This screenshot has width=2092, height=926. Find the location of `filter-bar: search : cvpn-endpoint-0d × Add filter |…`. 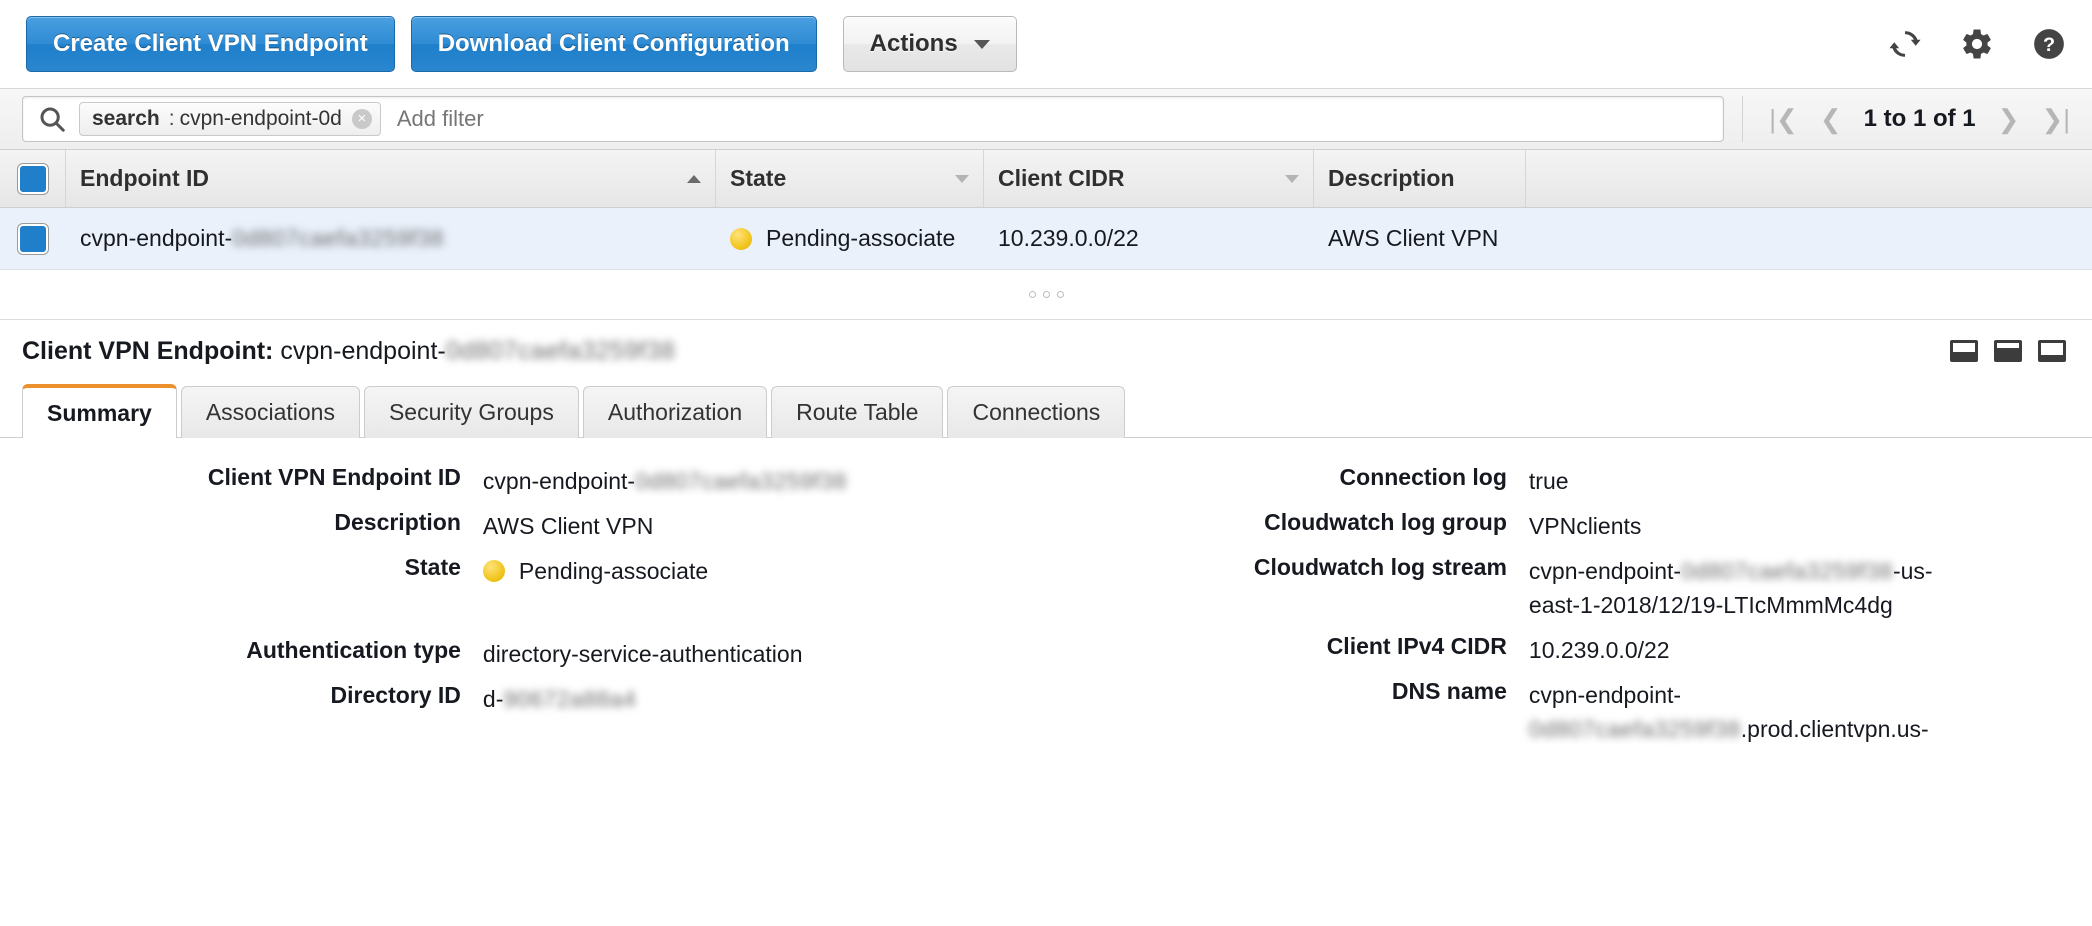

filter-bar: search : cvpn-endpoint-0d × Add filter |… is located at coordinates (1046, 119).